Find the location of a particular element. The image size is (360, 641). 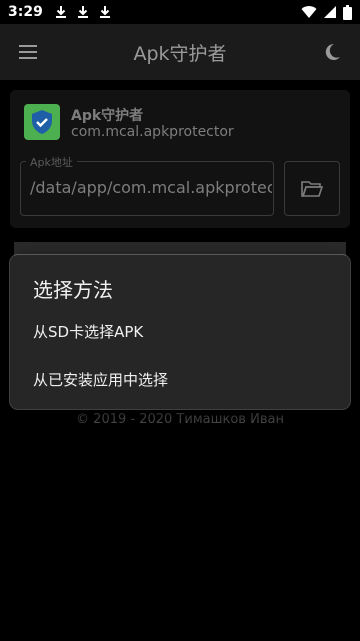

shield-check-icon is located at coordinates (42, 122).